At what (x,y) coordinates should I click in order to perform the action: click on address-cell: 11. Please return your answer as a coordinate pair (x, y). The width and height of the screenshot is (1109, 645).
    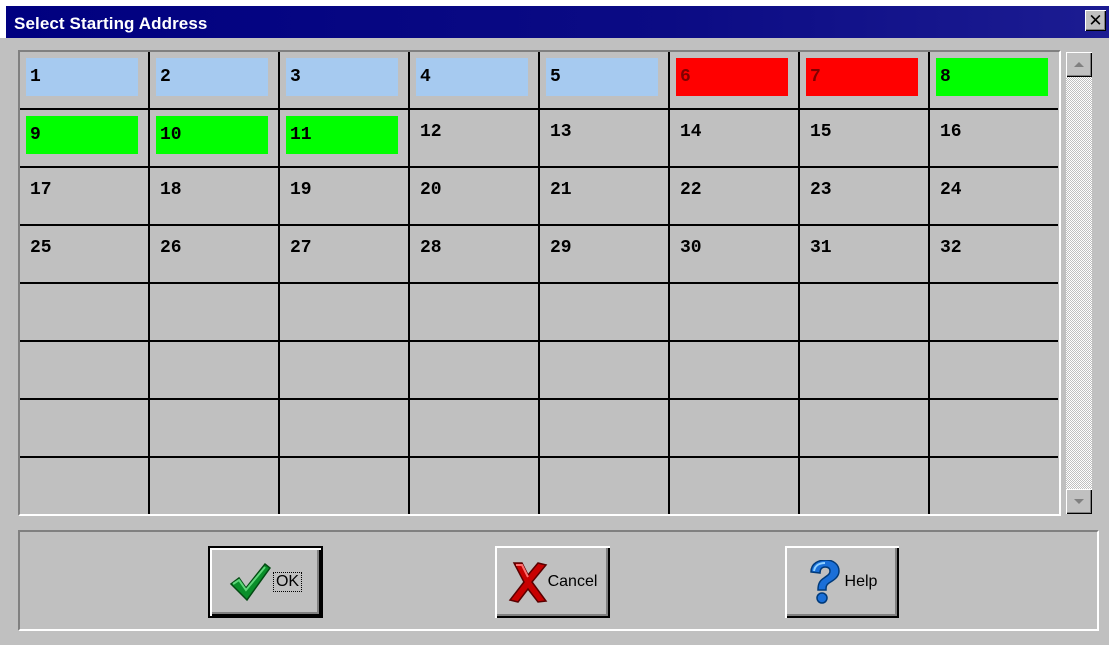
    Looking at the image, I should click on (344, 138).